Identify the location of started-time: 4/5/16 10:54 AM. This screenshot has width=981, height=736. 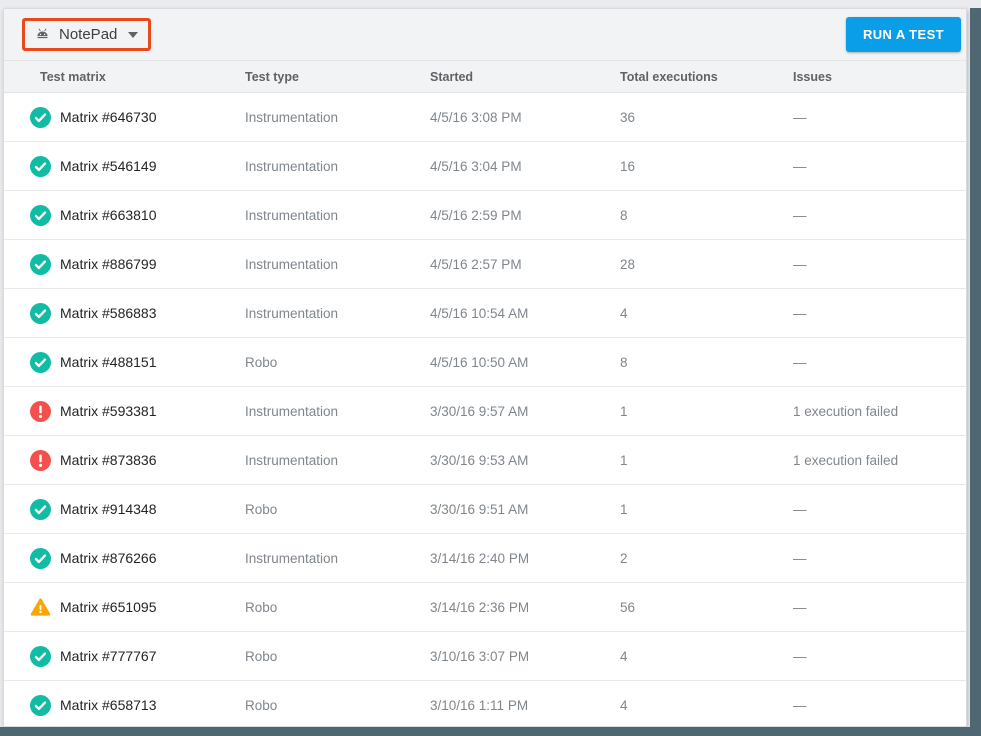
(479, 313).